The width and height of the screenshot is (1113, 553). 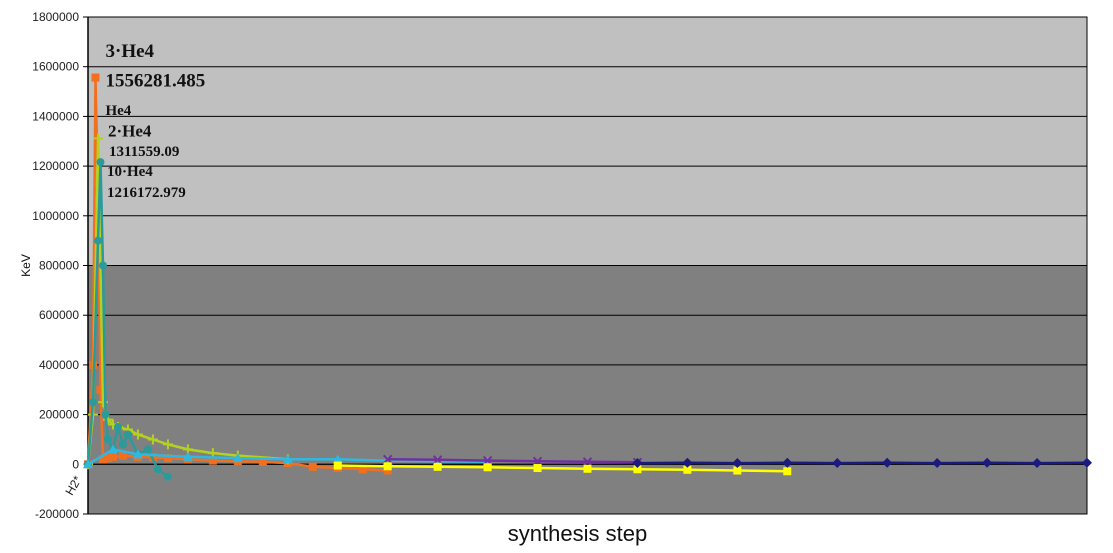 I want to click on annotation-label: 1556281.485, so click(x=155, y=81).